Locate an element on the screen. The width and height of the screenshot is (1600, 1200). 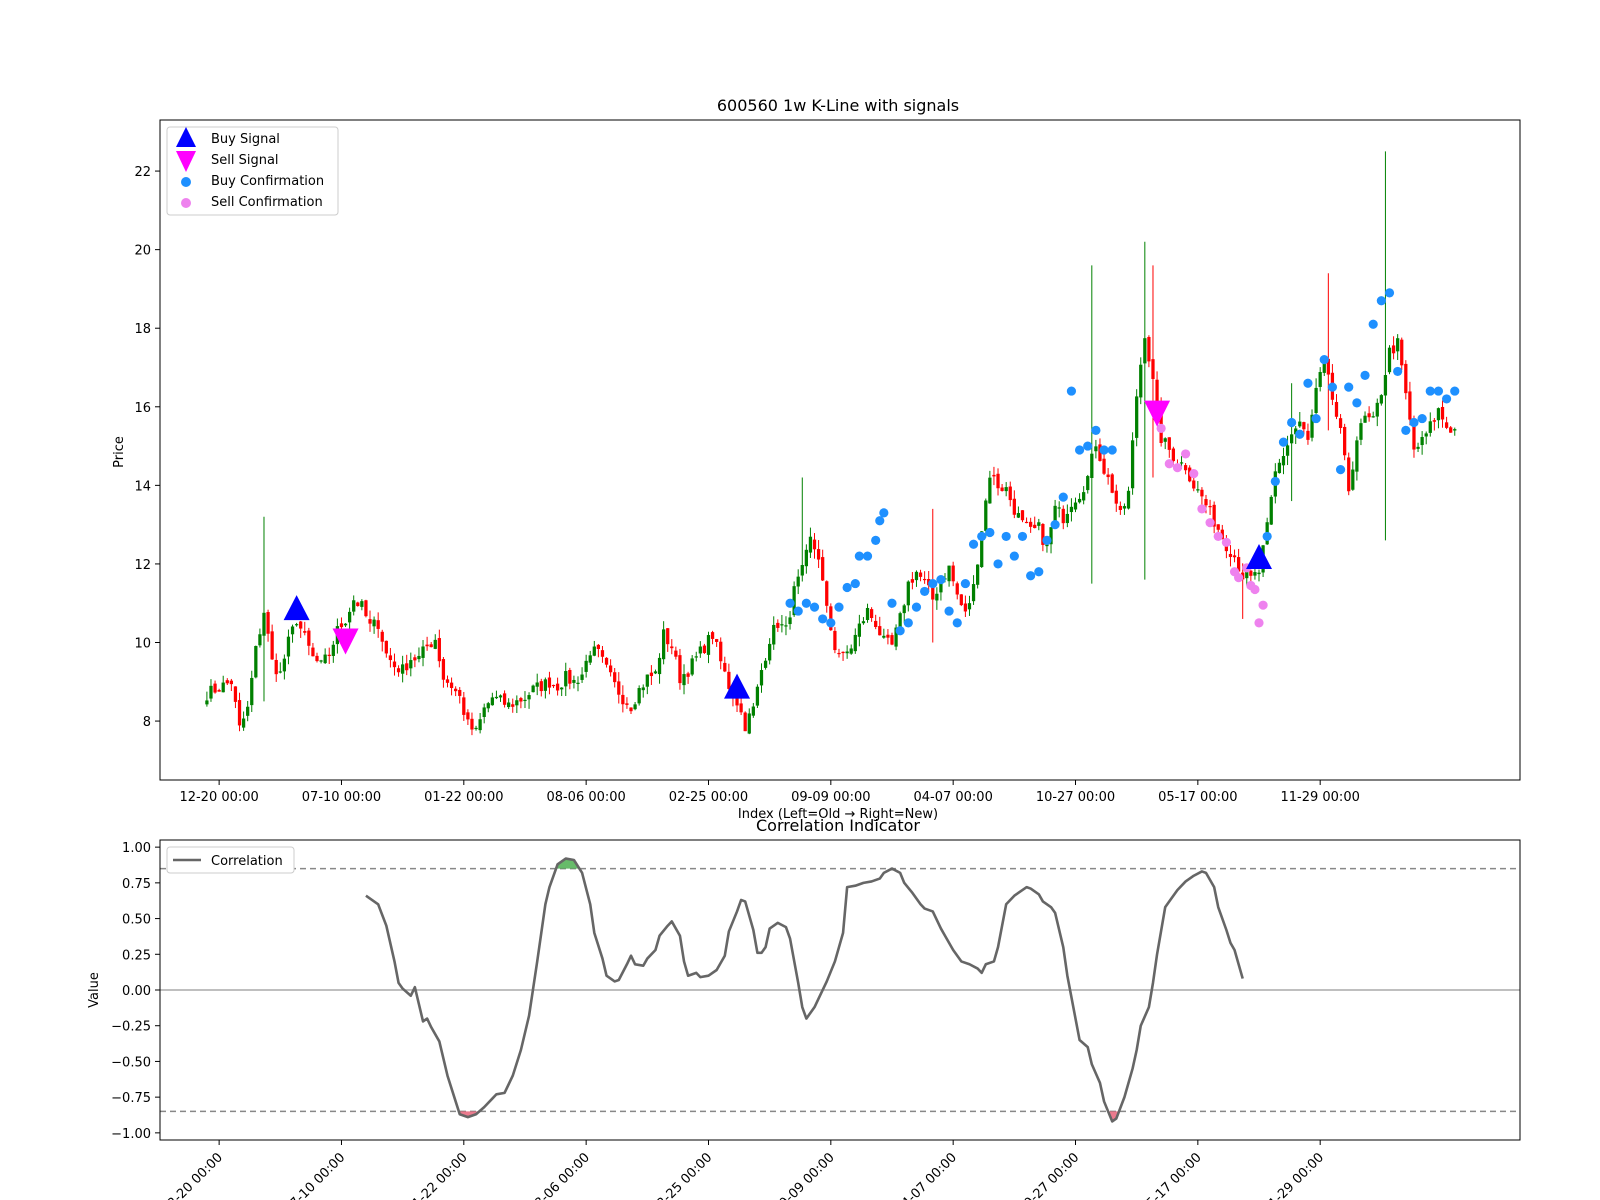
correlation-x-tick-label: 09-09 00:00 is located at coordinates (804, 1175).